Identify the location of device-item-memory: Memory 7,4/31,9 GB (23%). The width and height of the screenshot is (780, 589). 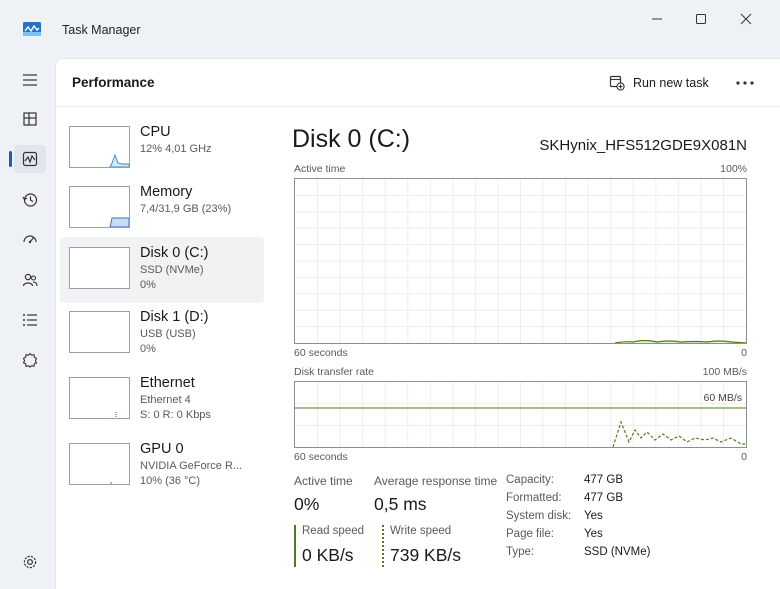
(162, 211).